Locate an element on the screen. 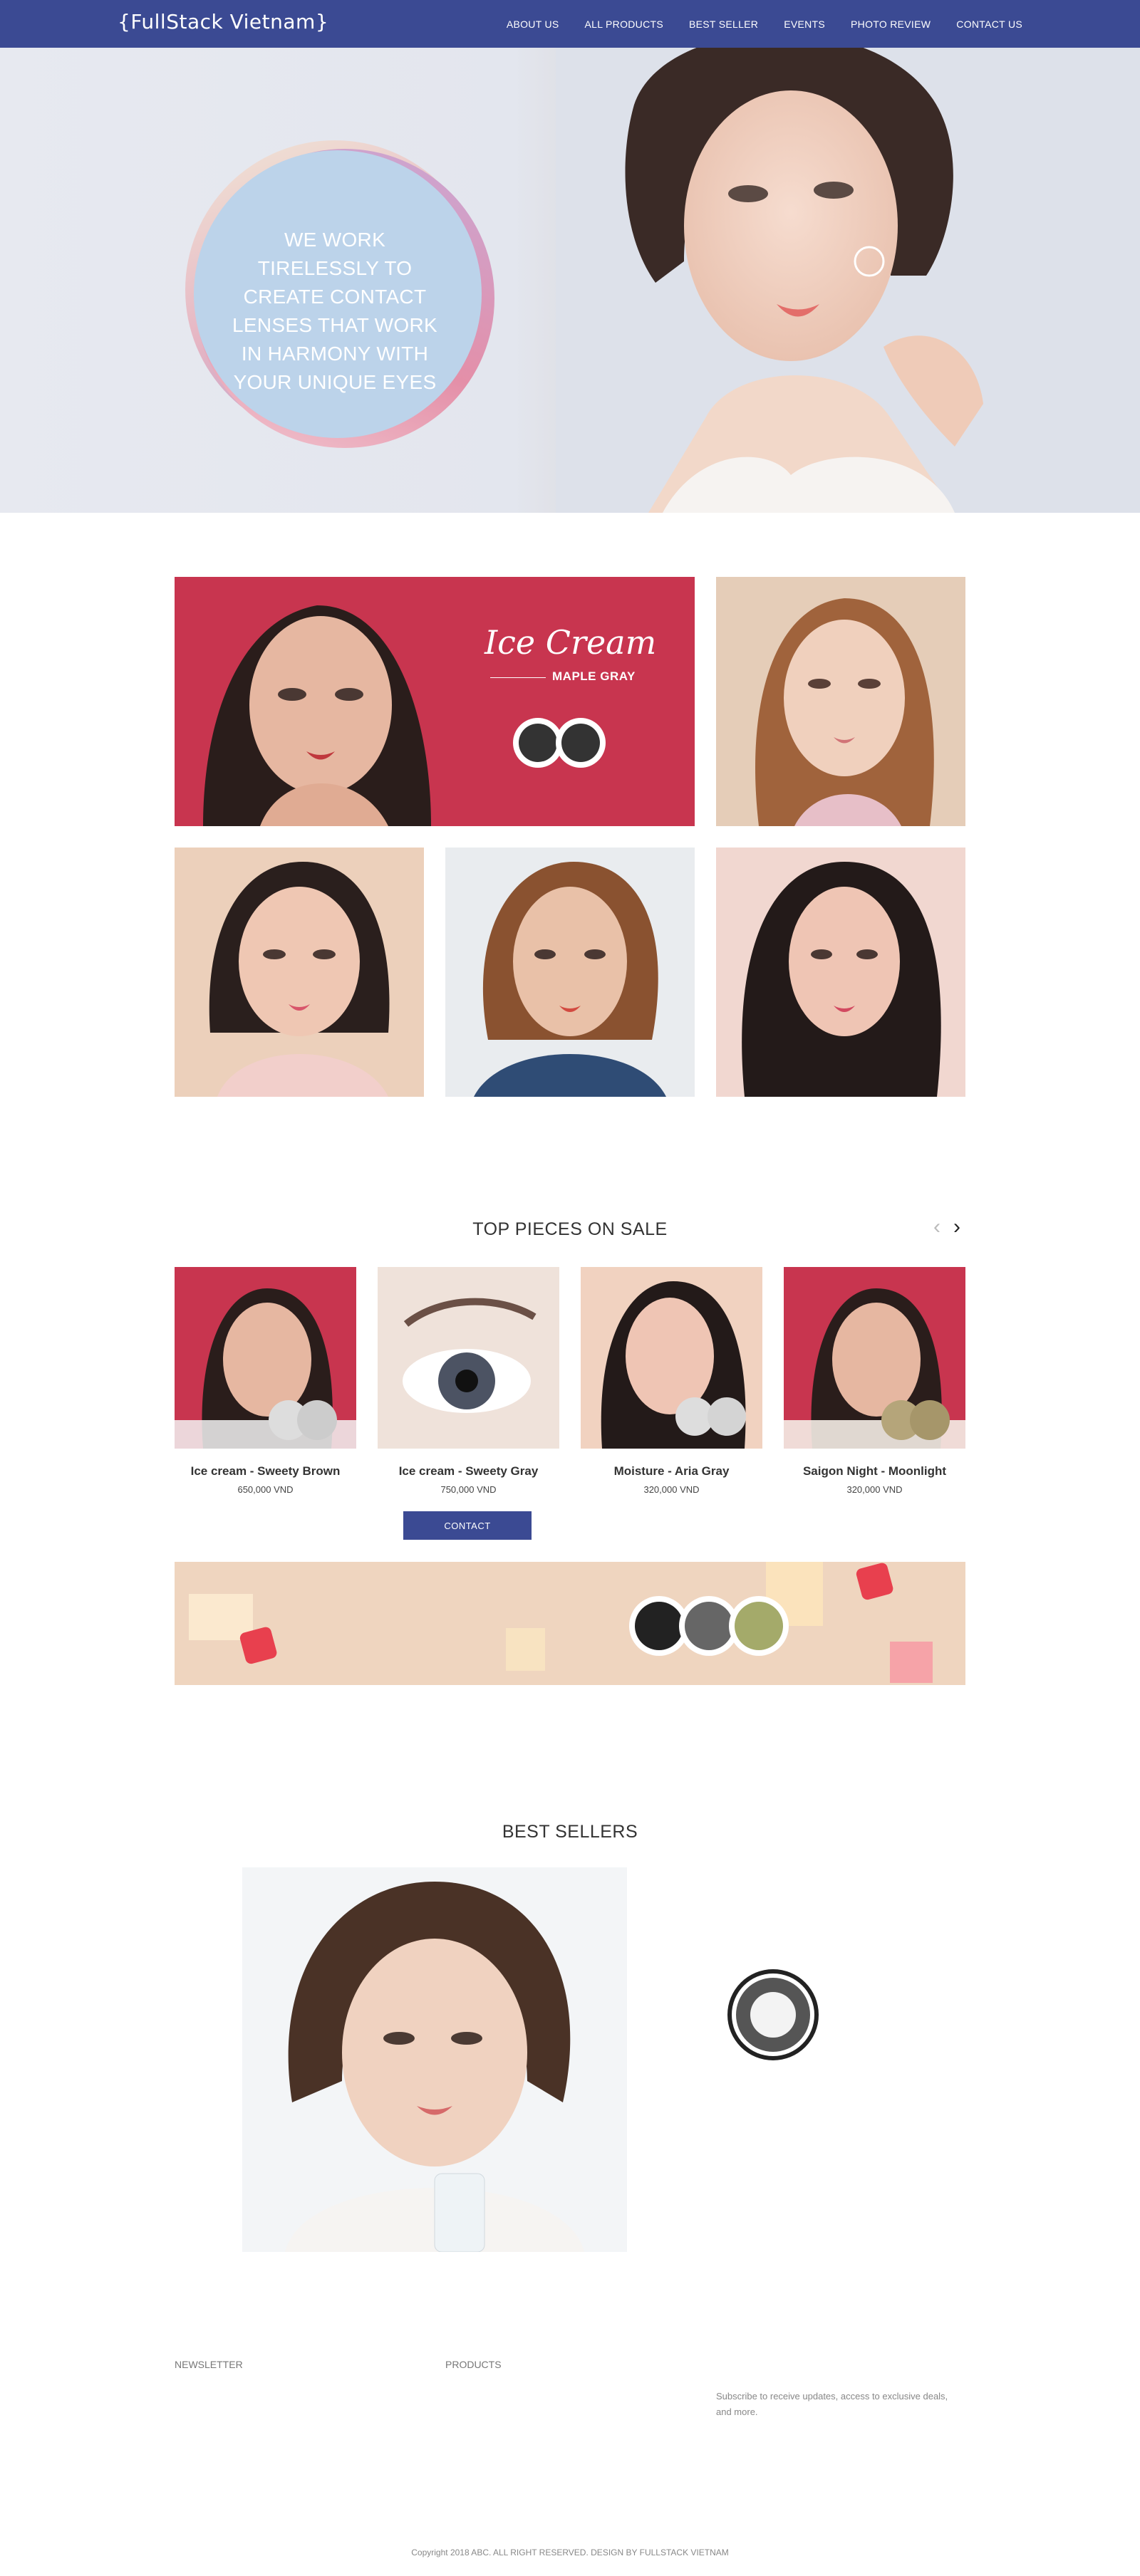  contact-button: CONTACT is located at coordinates (467, 1525).